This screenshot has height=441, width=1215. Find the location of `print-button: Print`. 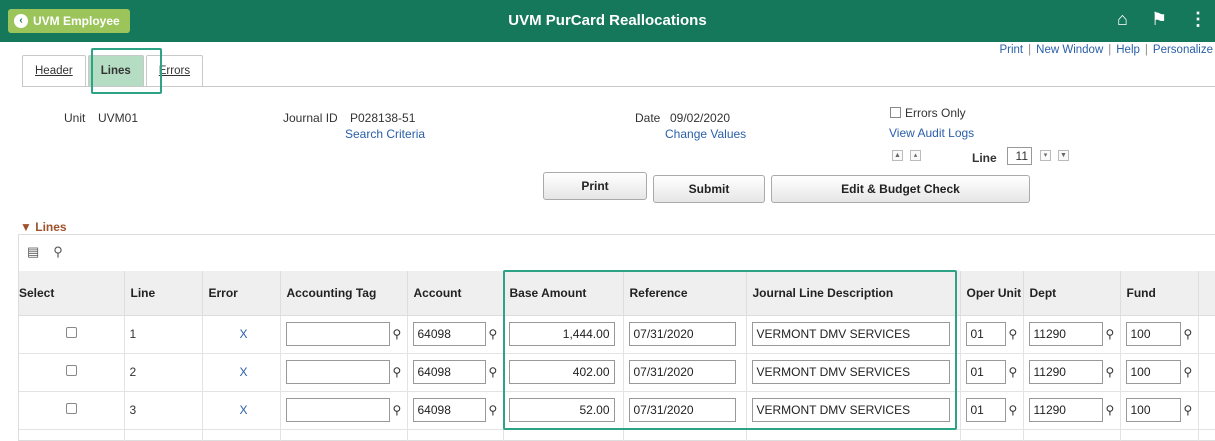

print-button: Print is located at coordinates (595, 186).